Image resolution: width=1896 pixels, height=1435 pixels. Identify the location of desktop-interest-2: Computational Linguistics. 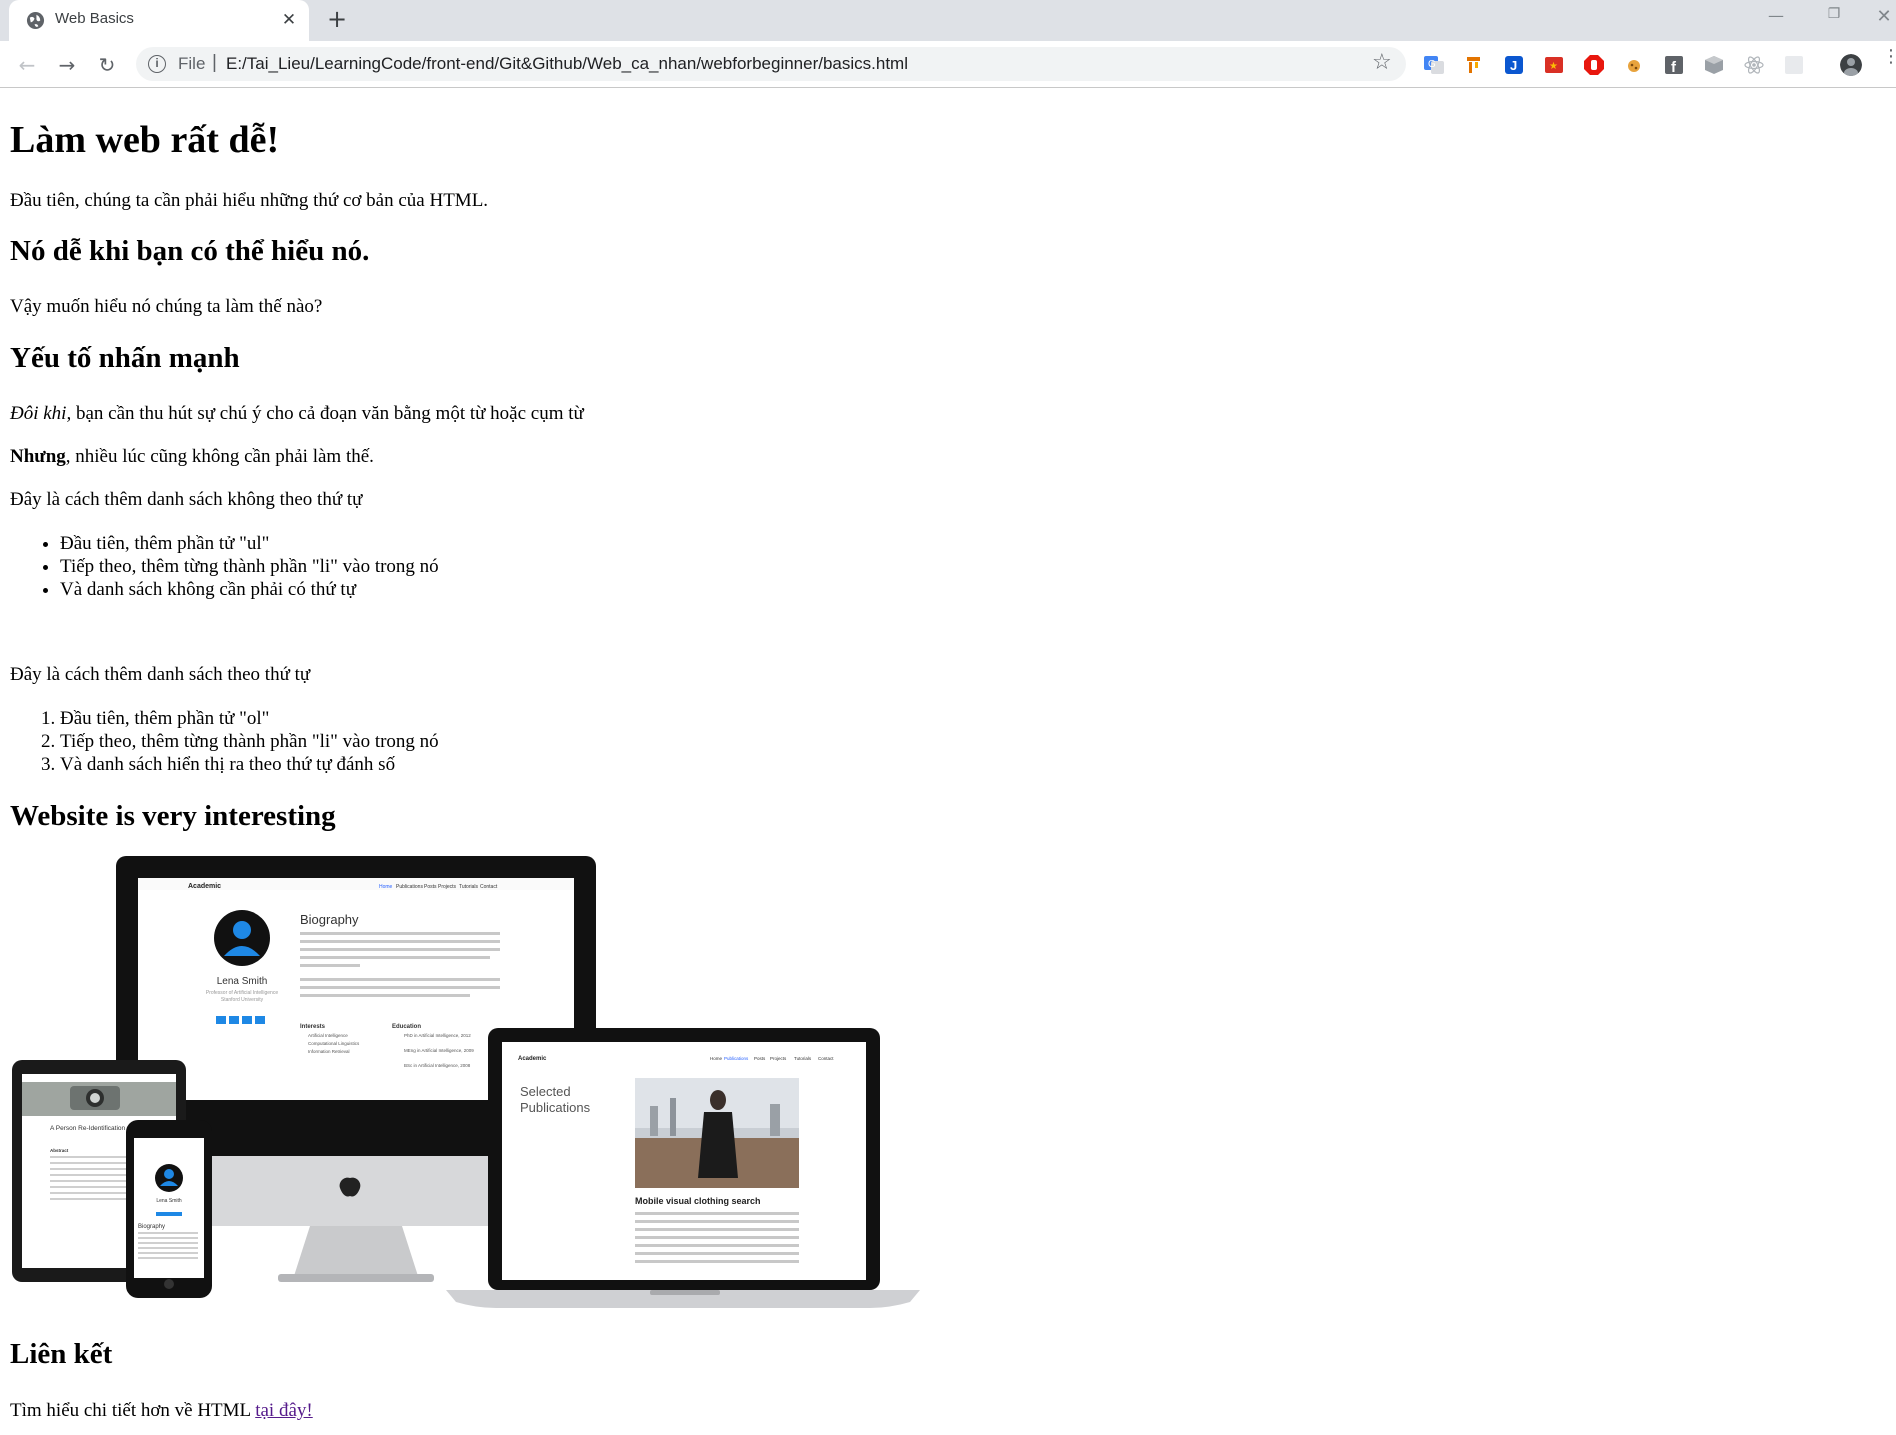
(334, 1043).